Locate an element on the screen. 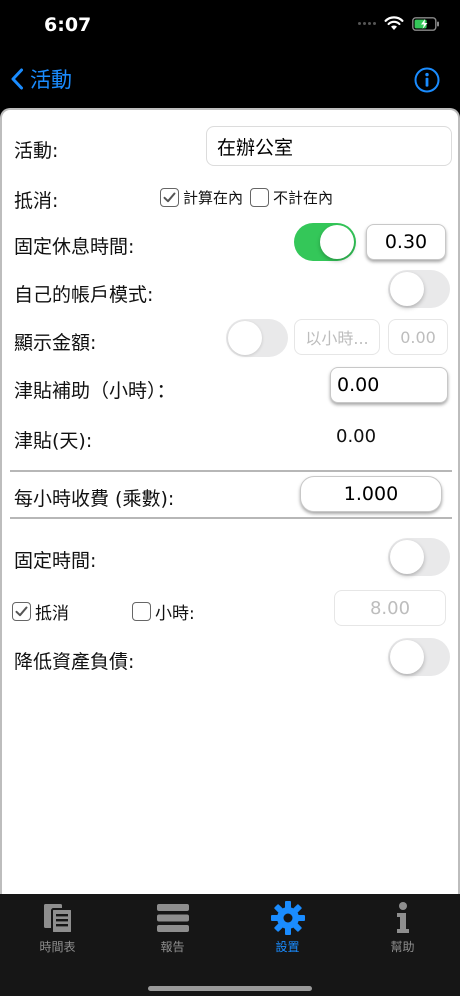 The width and height of the screenshot is (460, 996). tab-help: 幫助 is located at coordinates (402, 927).